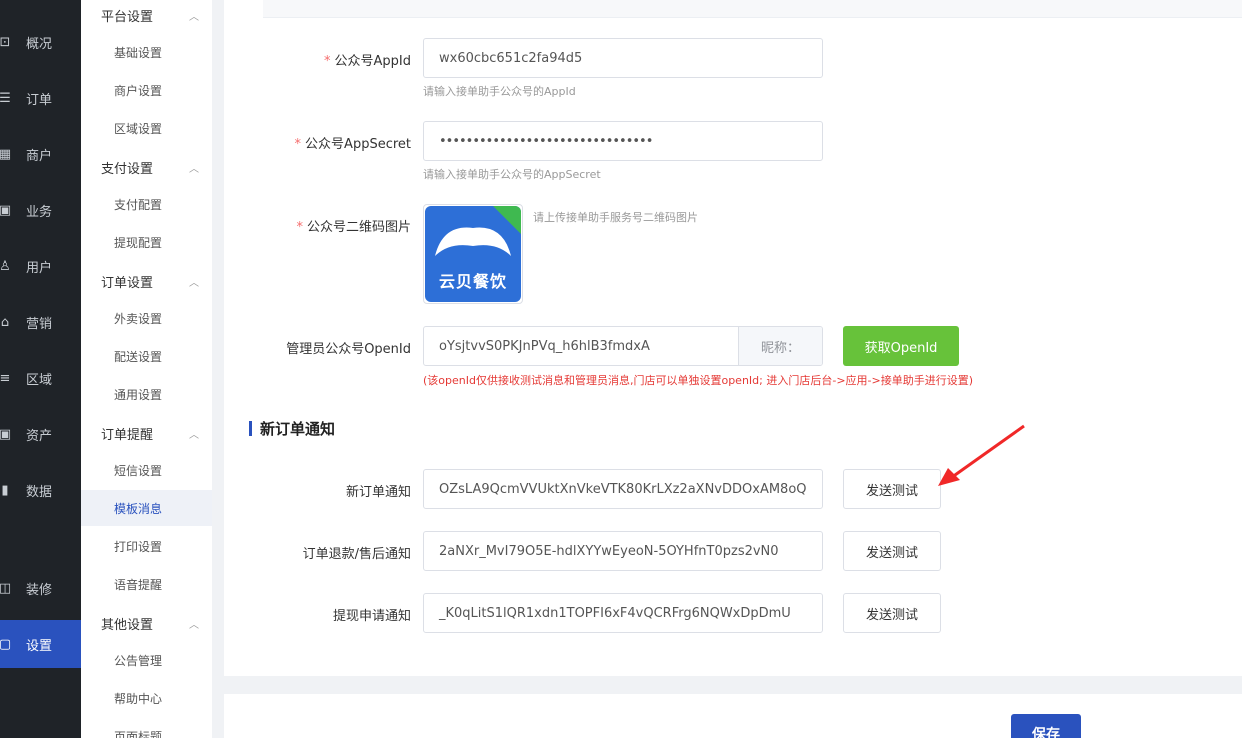  I want to click on nav-orders: ☰ 订单, so click(40, 98).